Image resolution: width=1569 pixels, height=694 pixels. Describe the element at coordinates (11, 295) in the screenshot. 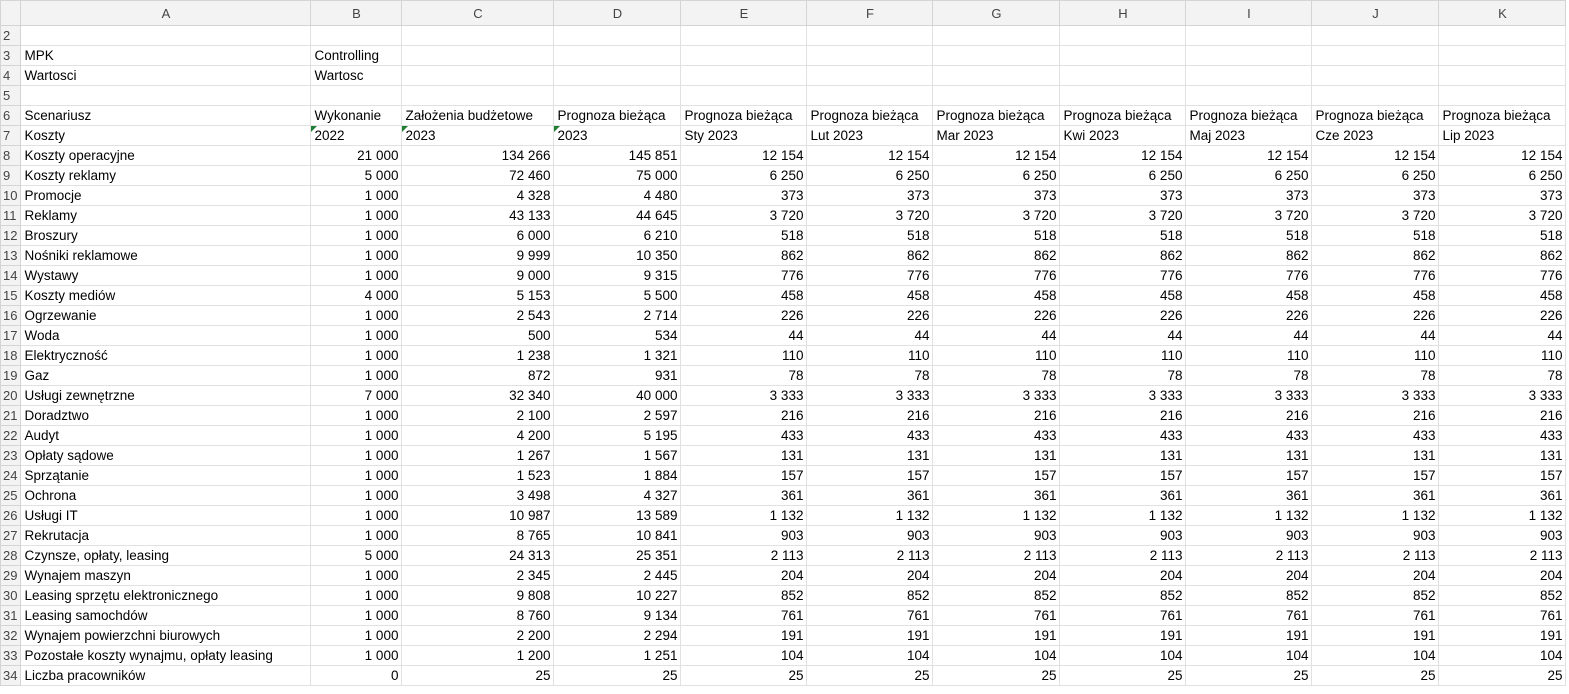

I see `row-header: 15` at that location.